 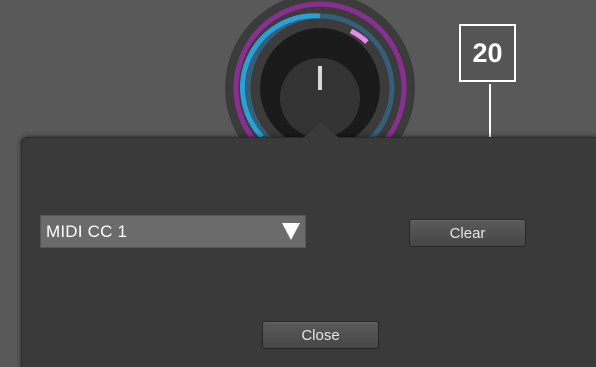 I want to click on clear-button: Clear, so click(x=467, y=233).